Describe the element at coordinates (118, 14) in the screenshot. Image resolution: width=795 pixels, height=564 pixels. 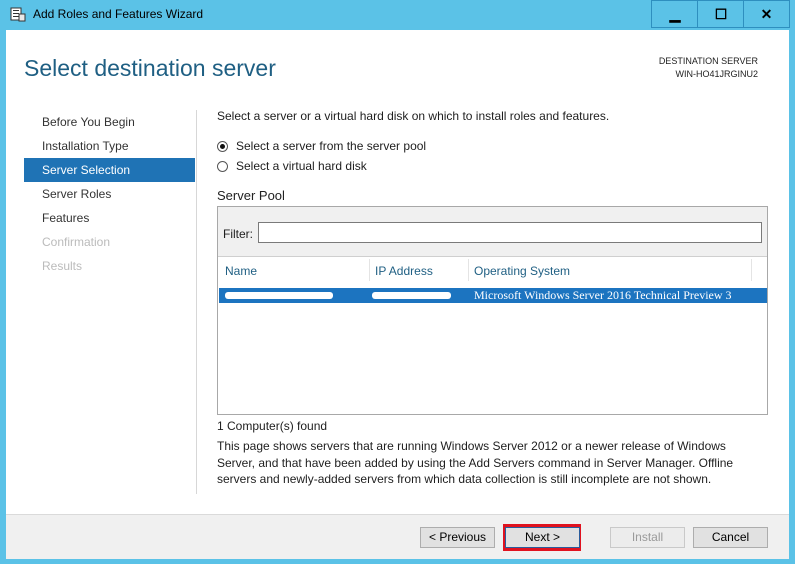
I see `window-title: Add Roles and Features Wizard` at that location.